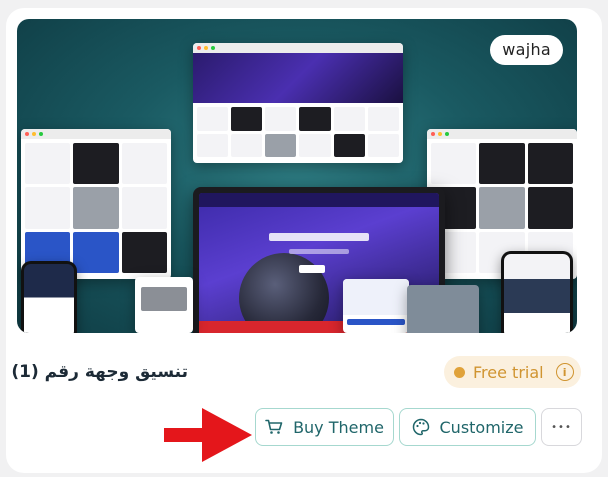 This screenshot has height=477, width=608. I want to click on mock-phone-left, so click(49, 297).